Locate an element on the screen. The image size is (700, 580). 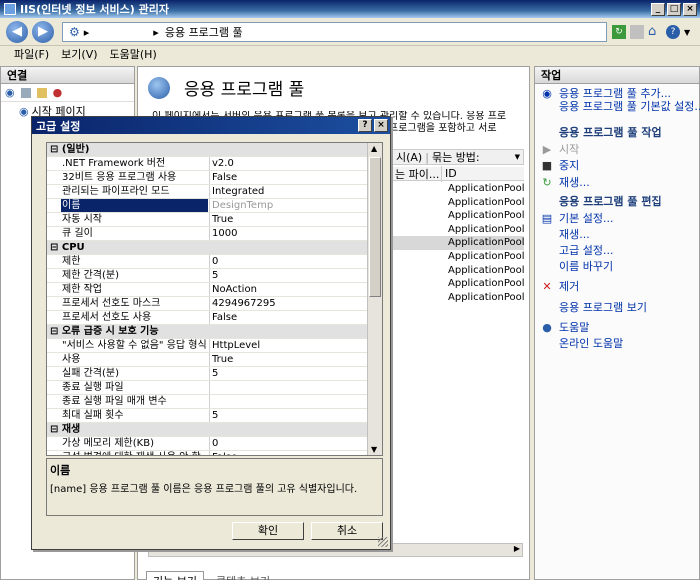
group-by-label: 묶는 방법: is located at coordinates (472, 157).